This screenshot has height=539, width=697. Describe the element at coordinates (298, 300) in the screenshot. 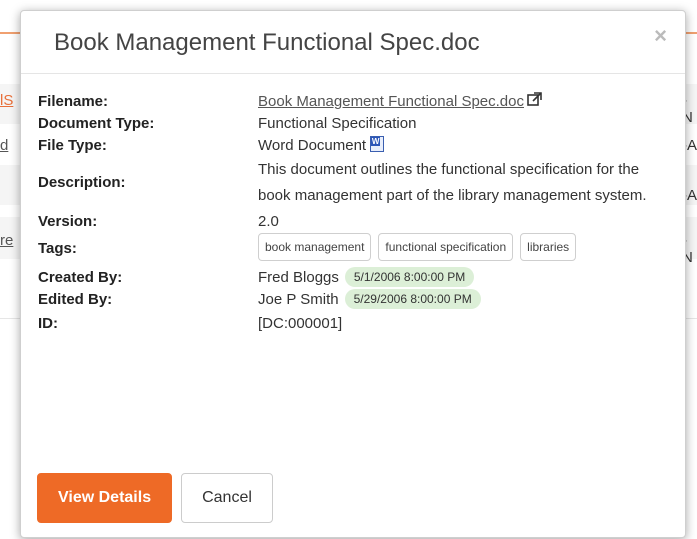

I see `editedby-value: Joe P Smith` at that location.